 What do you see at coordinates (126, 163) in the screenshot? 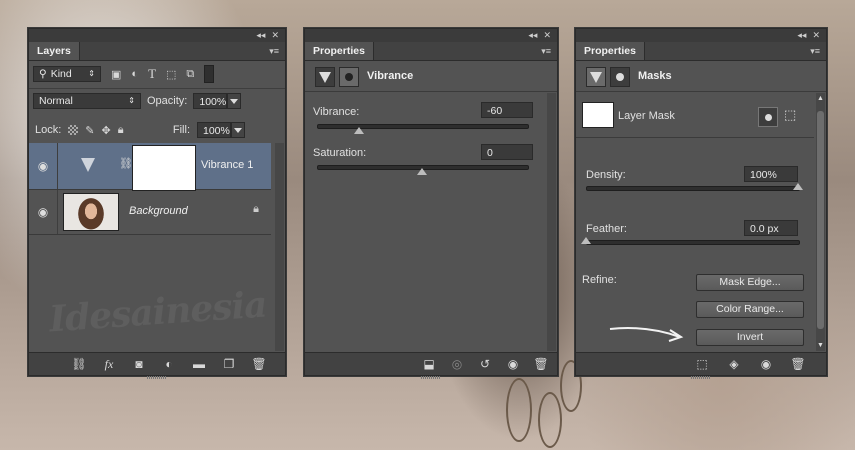
I see `mask-link-icon: ⛓︎` at bounding box center [126, 163].